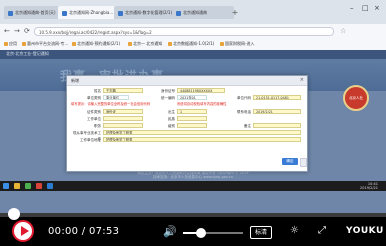 The image size is (386, 246). I want to click on site-header-bar: 北京·北京工业-登记通知, so click(193, 54).